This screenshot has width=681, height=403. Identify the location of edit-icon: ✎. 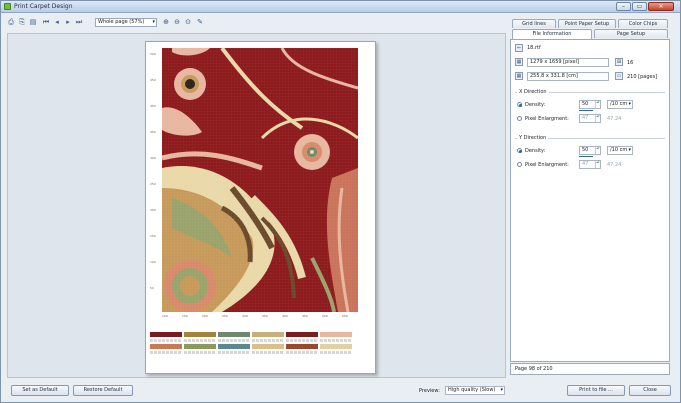
(200, 22).